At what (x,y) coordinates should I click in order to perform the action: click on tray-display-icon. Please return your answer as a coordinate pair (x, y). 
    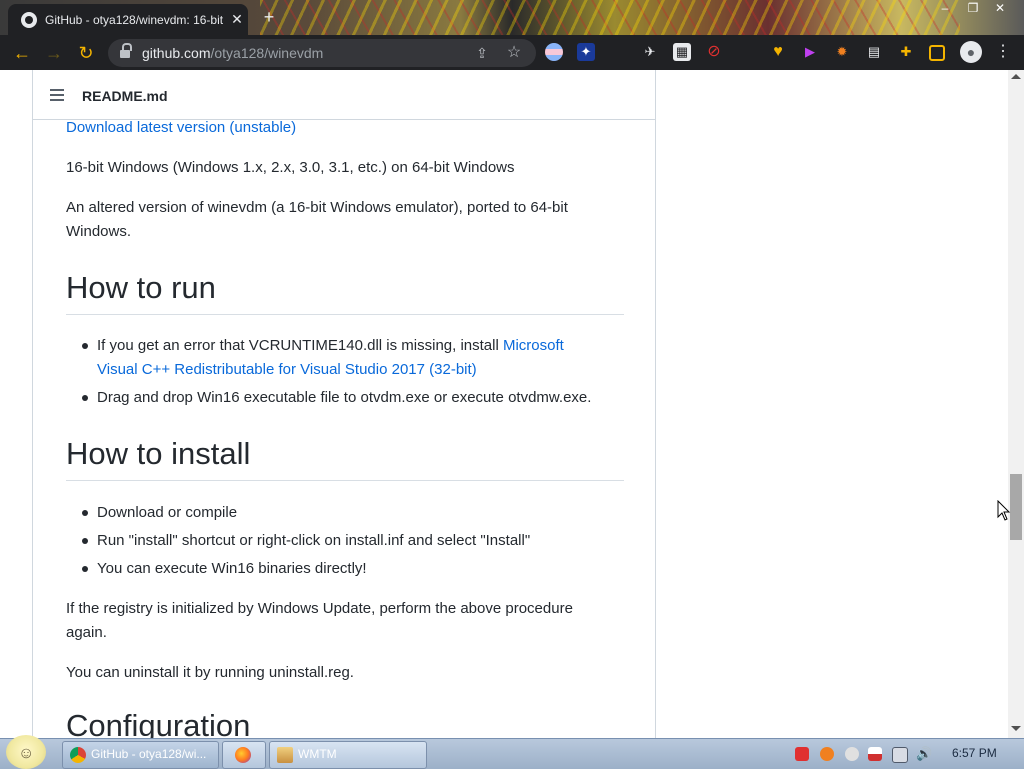
    Looking at the image, I should click on (900, 755).